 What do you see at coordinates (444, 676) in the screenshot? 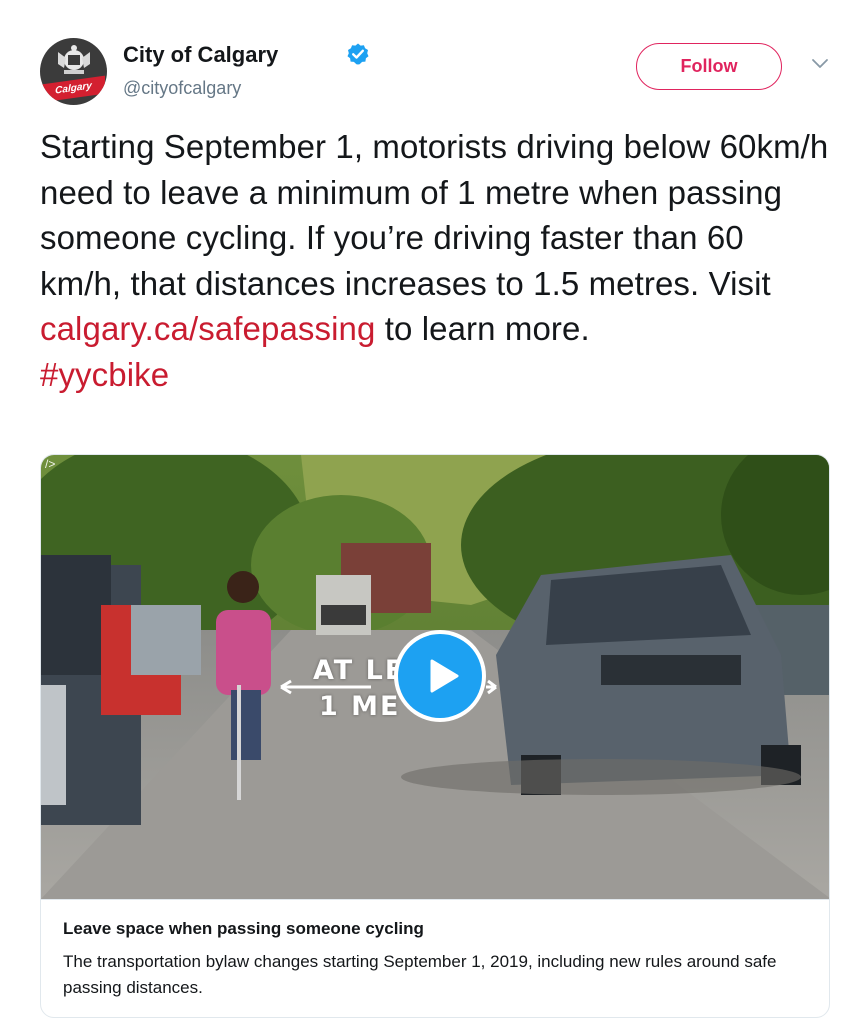
I see `play-icon` at bounding box center [444, 676].